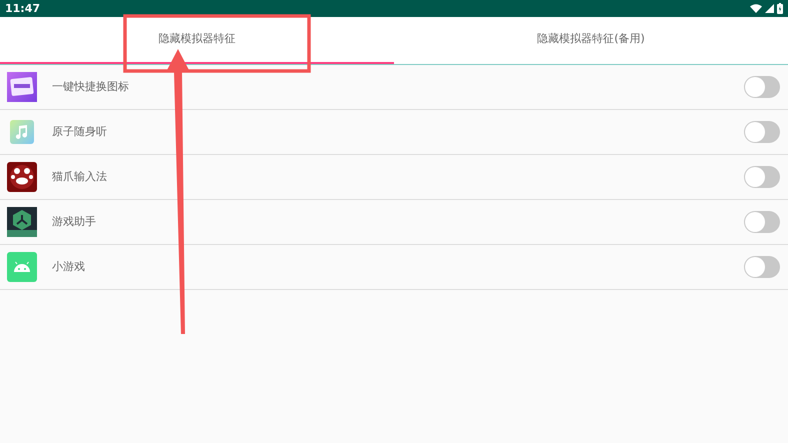 Image resolution: width=788 pixels, height=443 pixels. Describe the element at coordinates (22, 222) in the screenshot. I see `game-icon` at that location.